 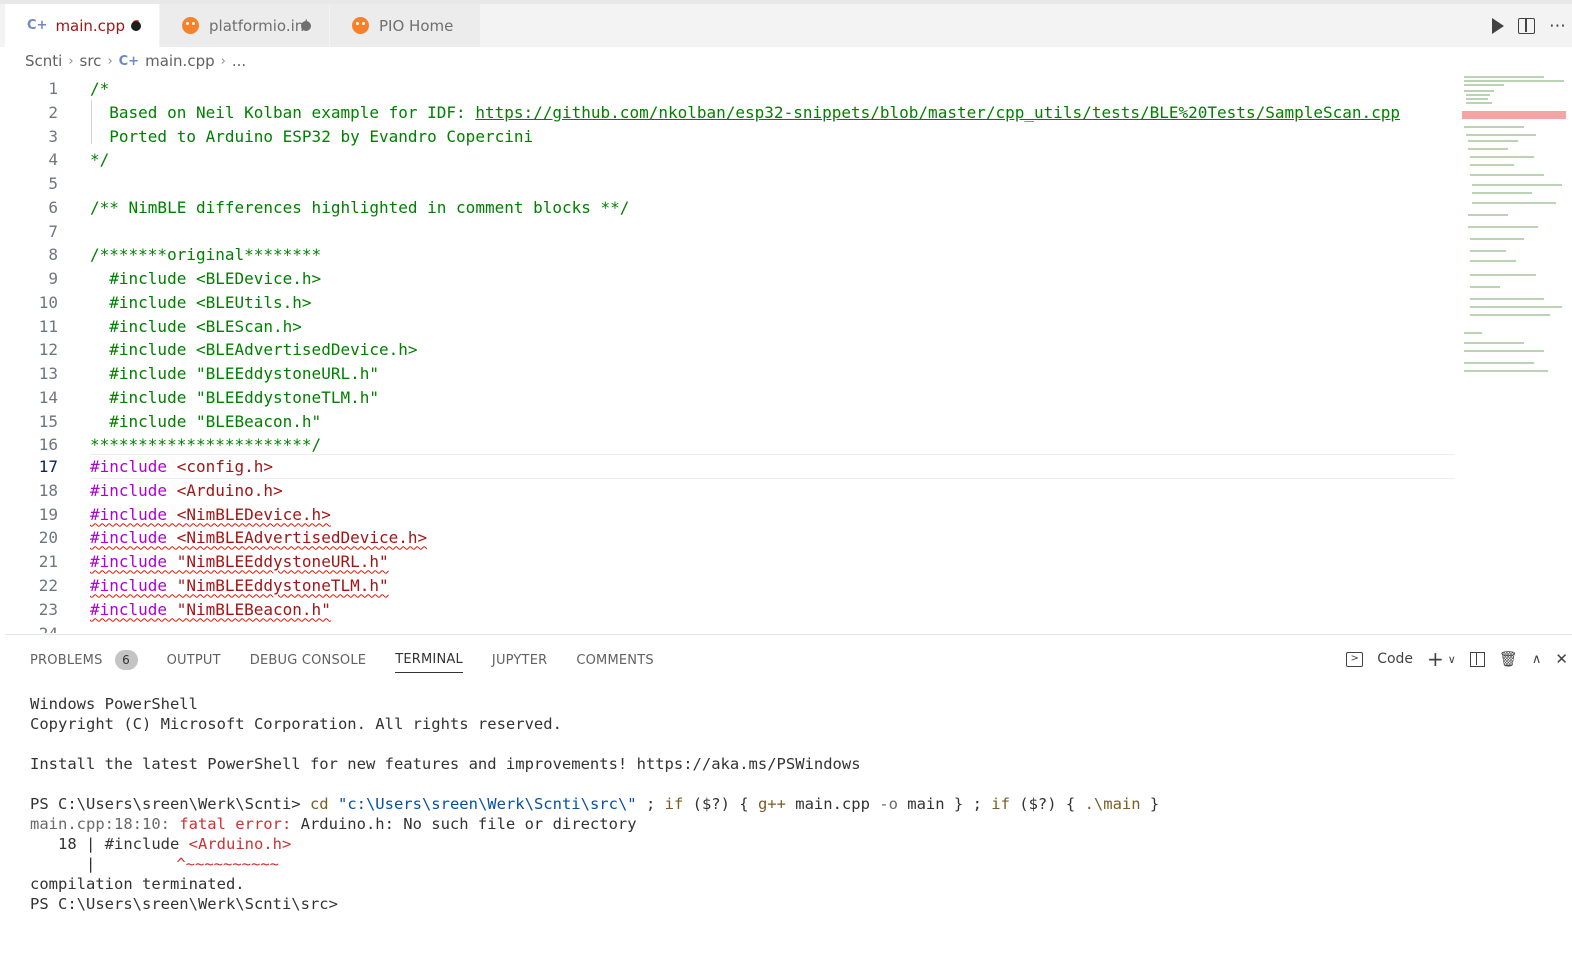 I want to click on code-text: #include <config.h>, so click(x=181, y=466).